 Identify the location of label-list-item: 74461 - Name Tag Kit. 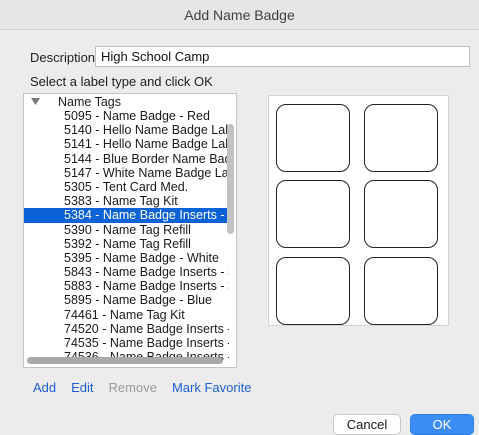
(126, 315).